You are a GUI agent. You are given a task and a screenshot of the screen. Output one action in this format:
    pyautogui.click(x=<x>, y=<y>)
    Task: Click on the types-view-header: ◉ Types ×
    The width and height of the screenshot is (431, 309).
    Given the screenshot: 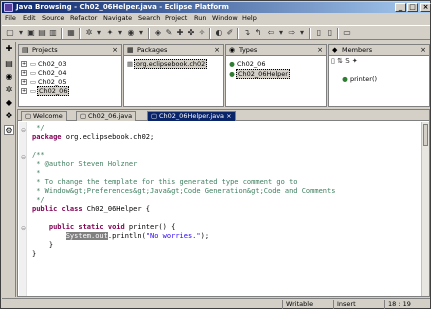 What is the action you would take?
    pyautogui.click(x=276, y=50)
    